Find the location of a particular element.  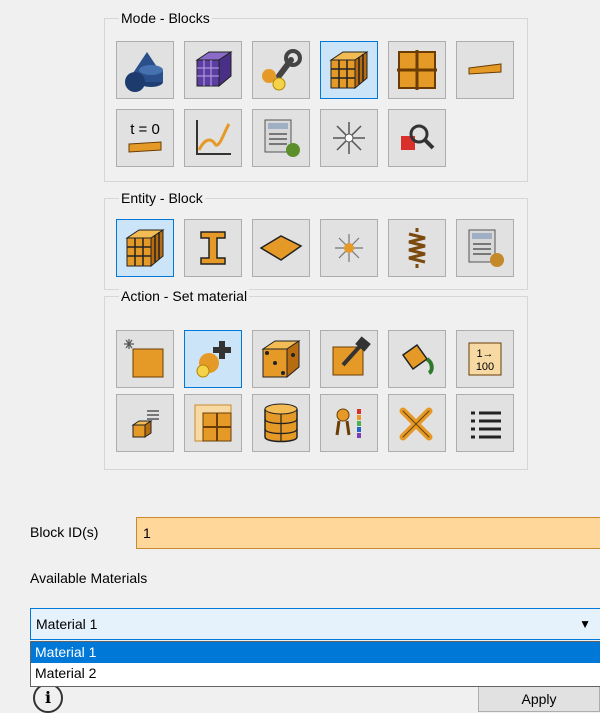

shell-entity-button is located at coordinates (281, 248).